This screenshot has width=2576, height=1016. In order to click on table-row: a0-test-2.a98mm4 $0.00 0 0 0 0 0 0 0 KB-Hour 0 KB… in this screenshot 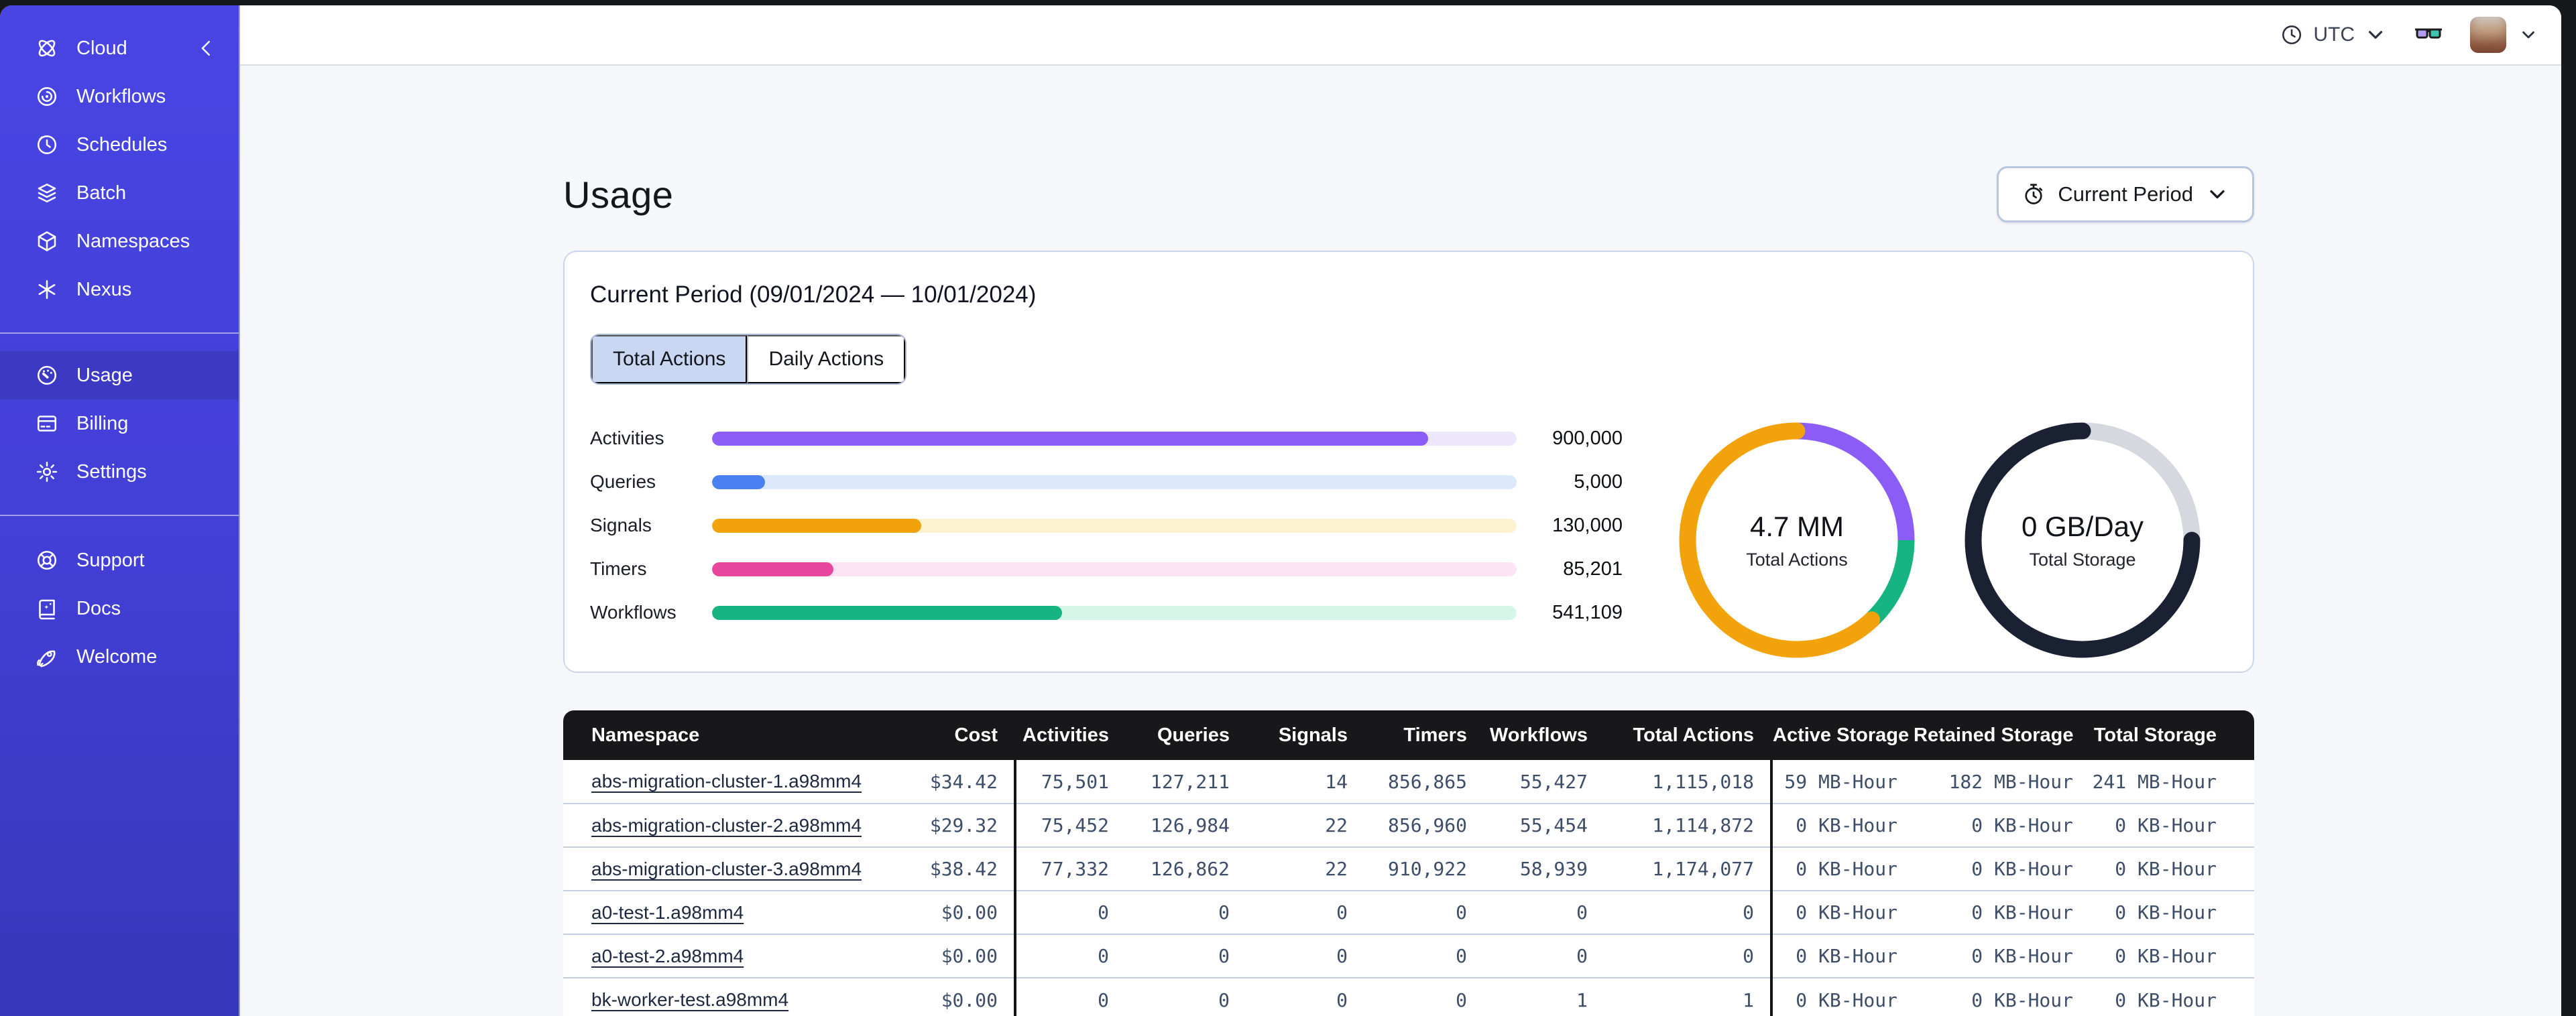, I will do `click(1408, 956)`.